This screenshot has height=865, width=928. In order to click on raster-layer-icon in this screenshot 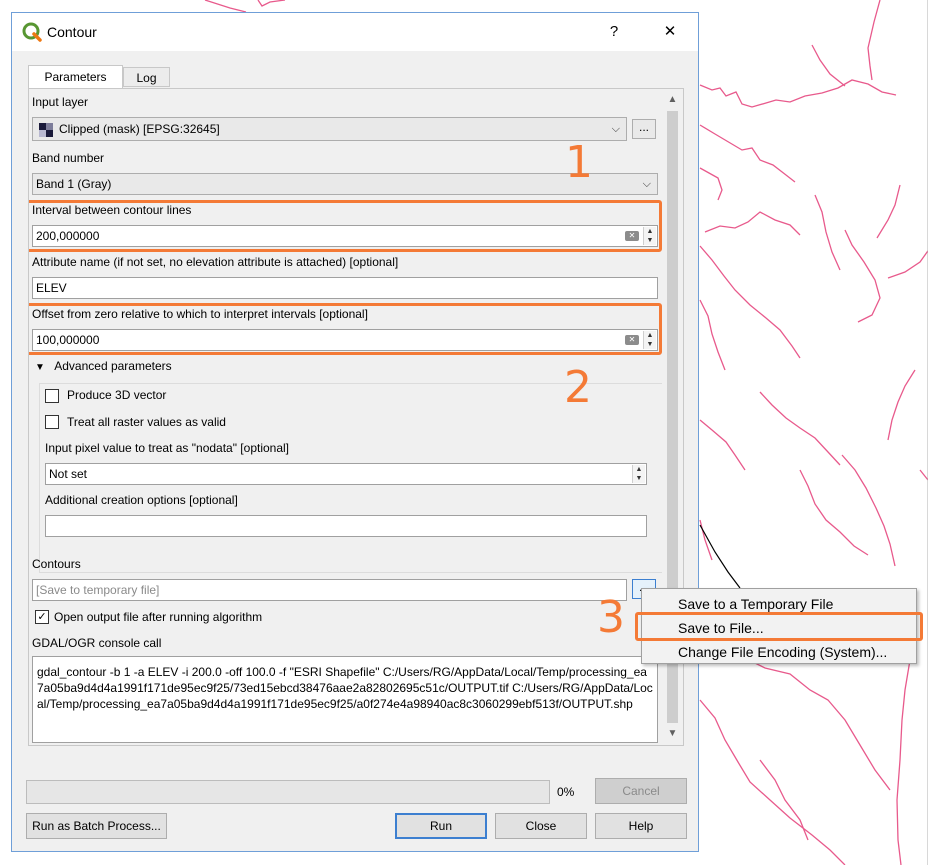, I will do `click(46, 130)`.